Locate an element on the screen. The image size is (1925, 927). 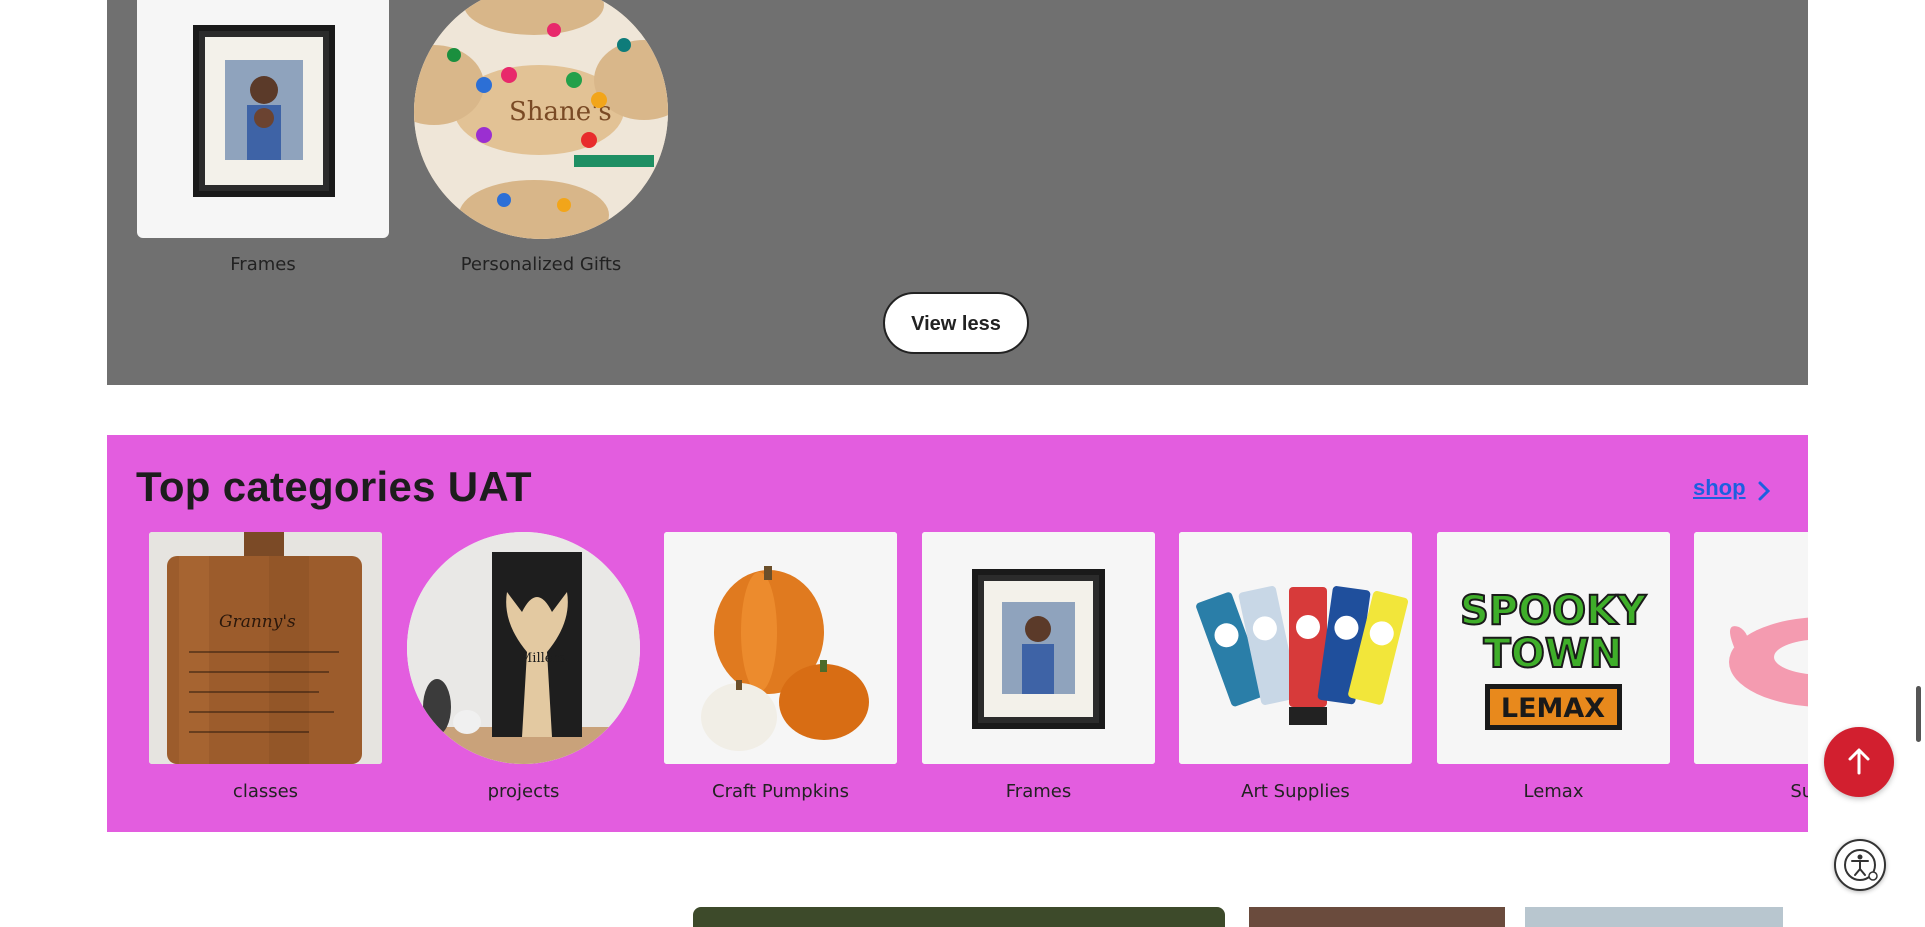
category-tile-classes: Granny's is located at coordinates (265, 648).